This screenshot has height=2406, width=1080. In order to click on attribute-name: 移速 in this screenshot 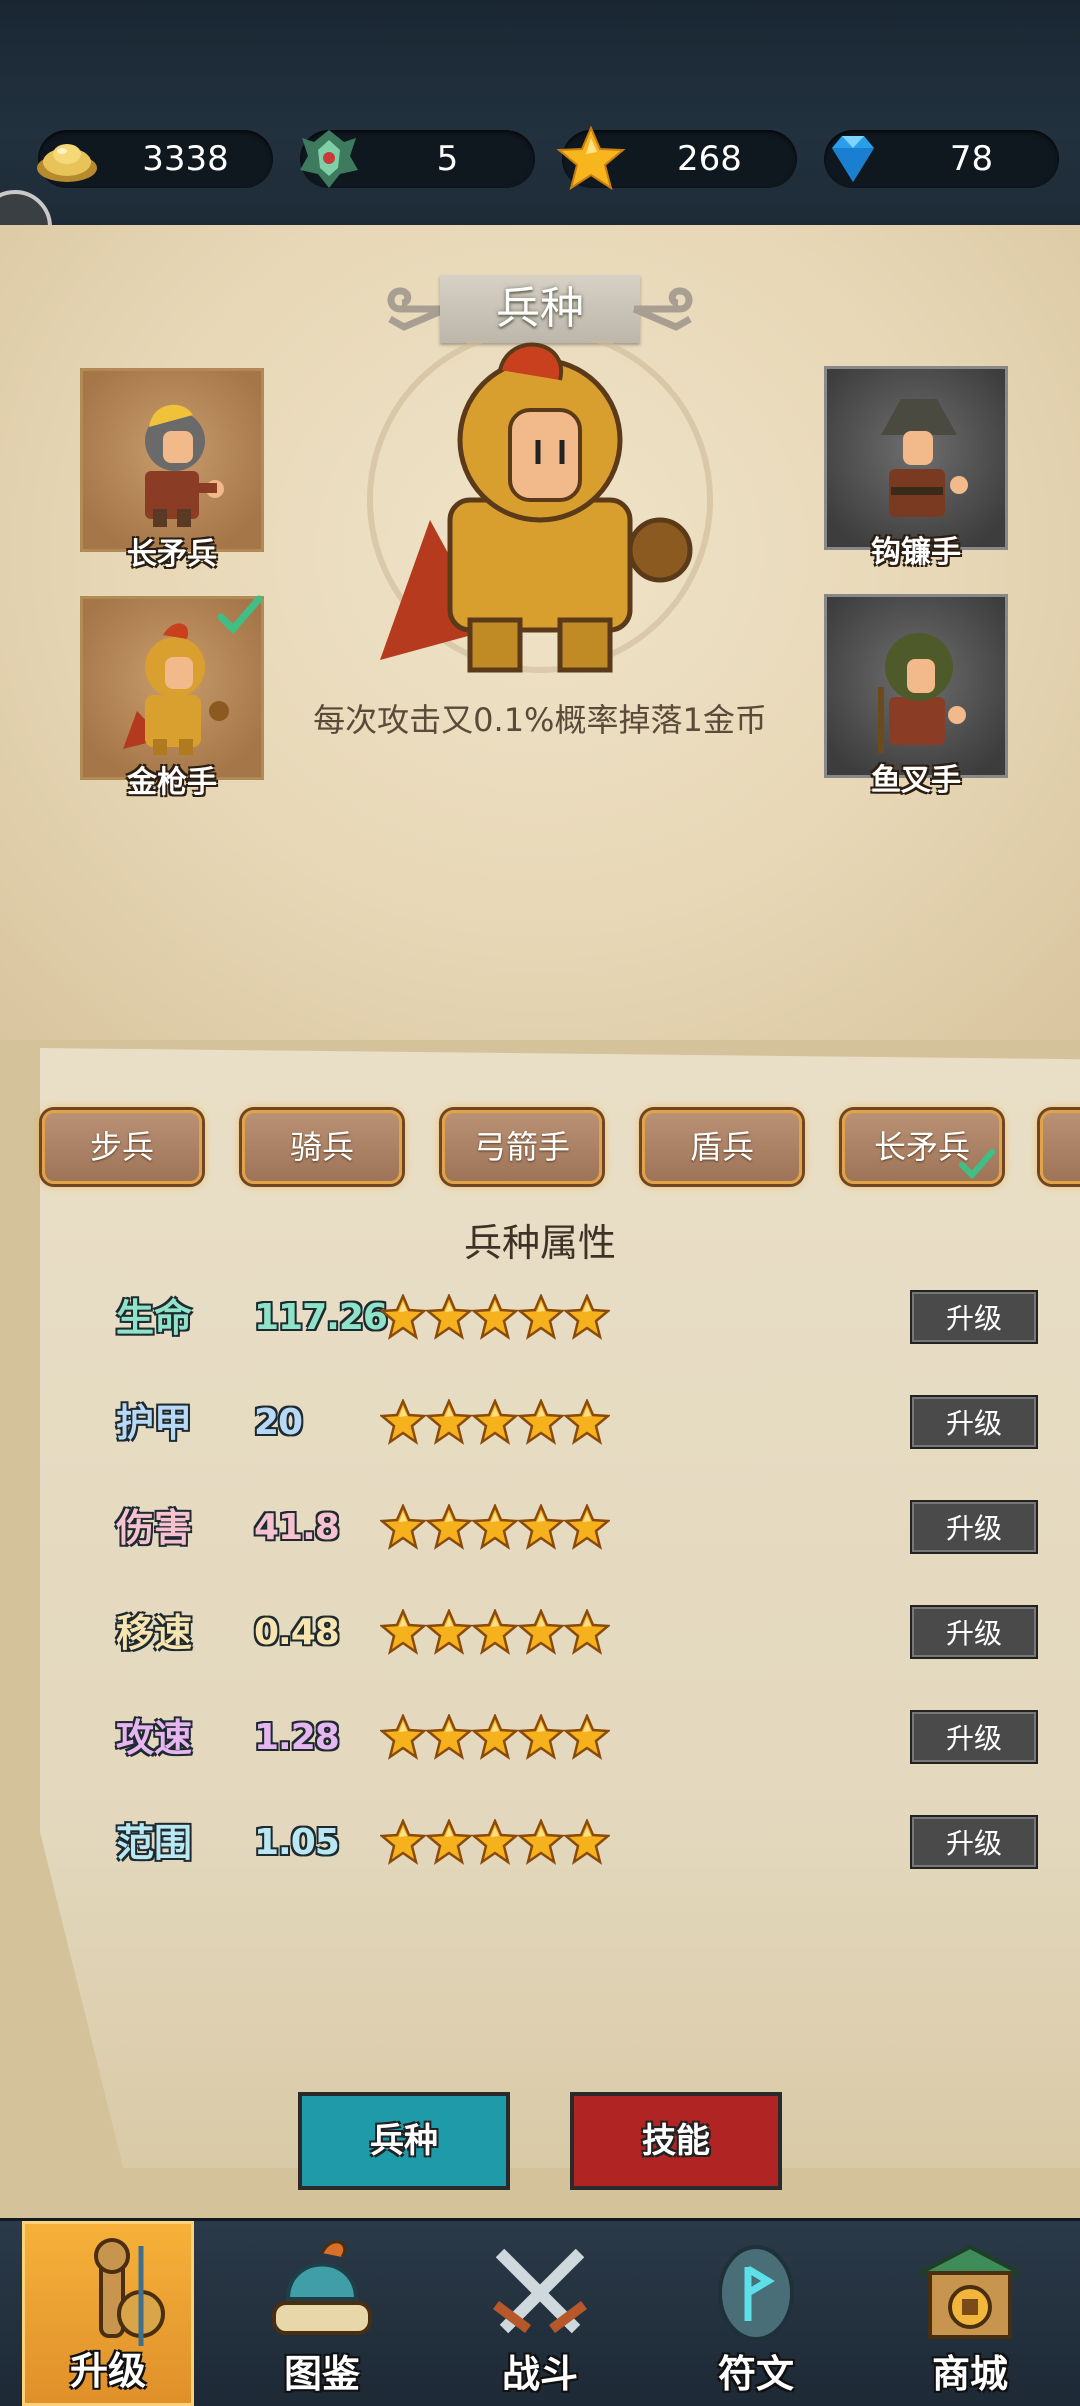, I will do `click(154, 1633)`.